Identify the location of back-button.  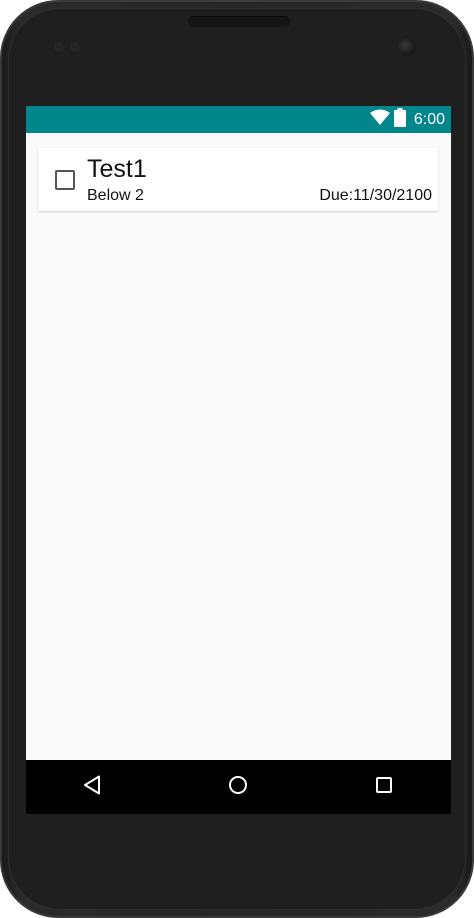
(92, 787).